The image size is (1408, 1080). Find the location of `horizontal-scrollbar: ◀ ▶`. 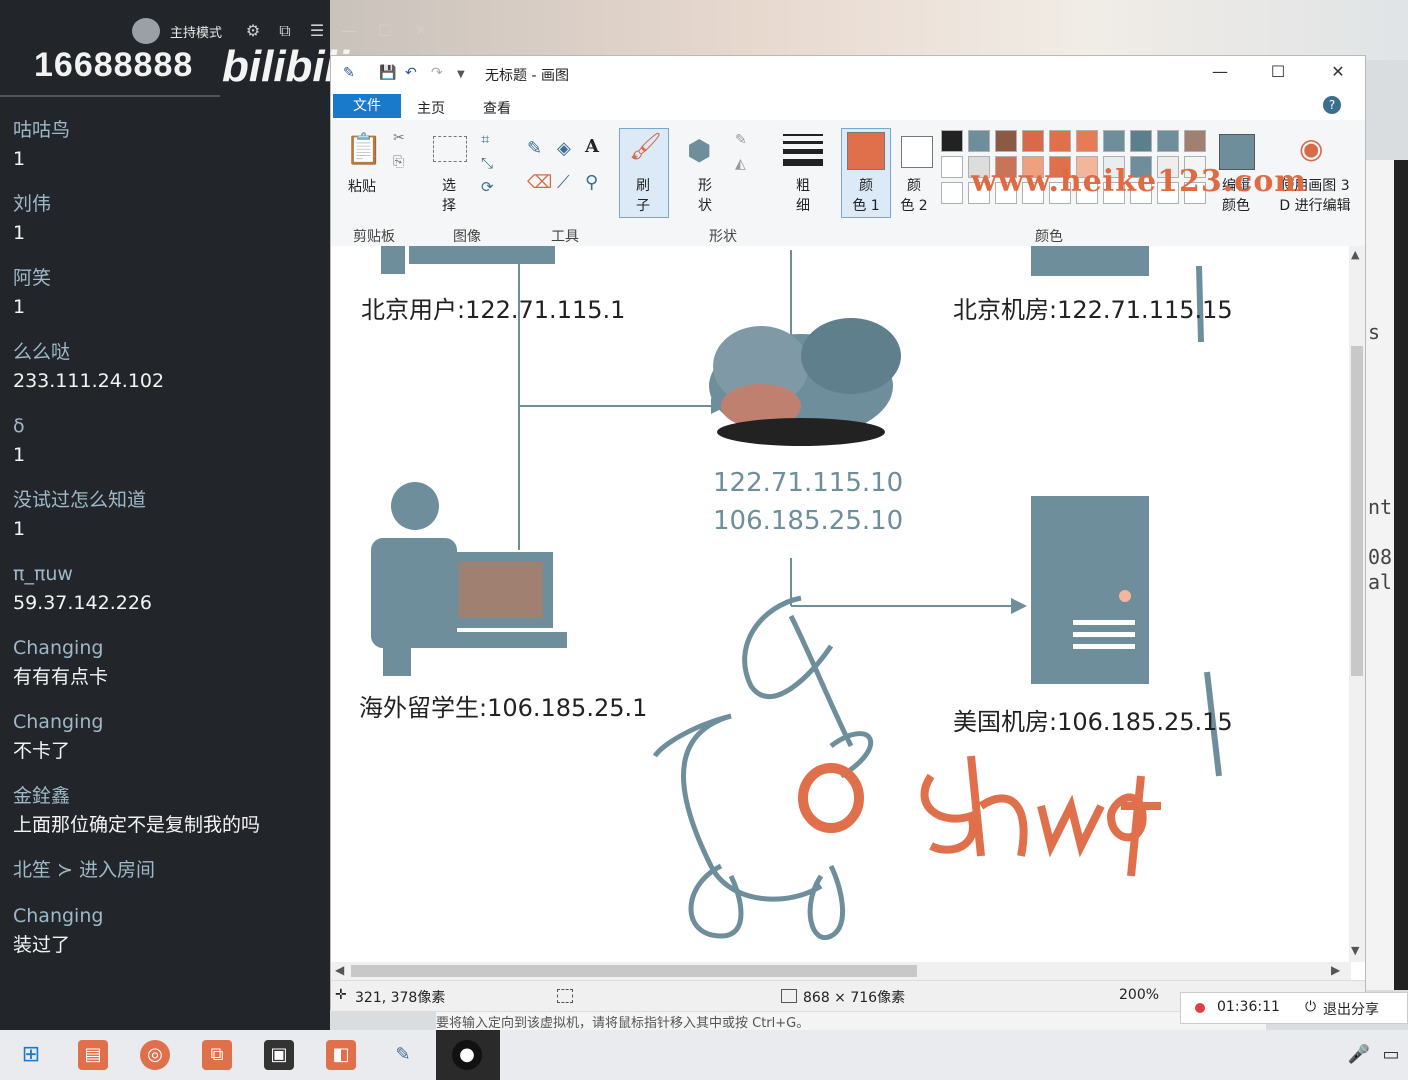

horizontal-scrollbar: ◀ ▶ is located at coordinates (841, 971).